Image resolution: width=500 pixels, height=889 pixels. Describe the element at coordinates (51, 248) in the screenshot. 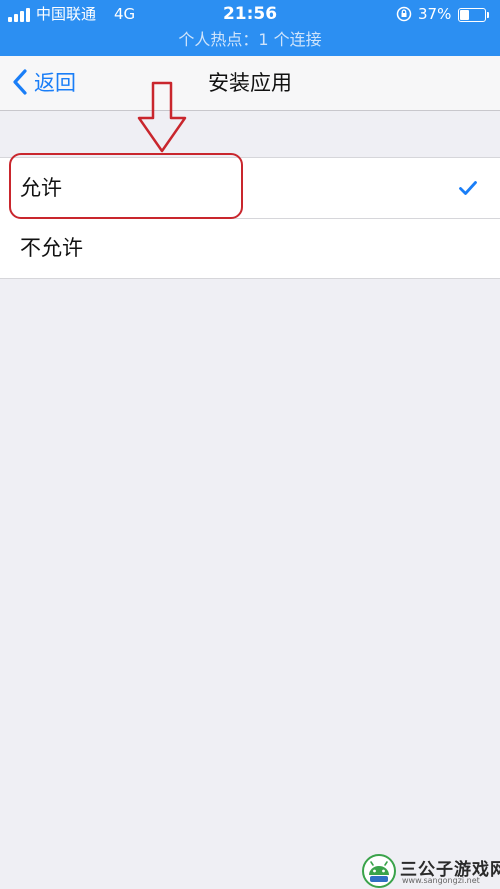

I see `option-label: 不允许` at that location.